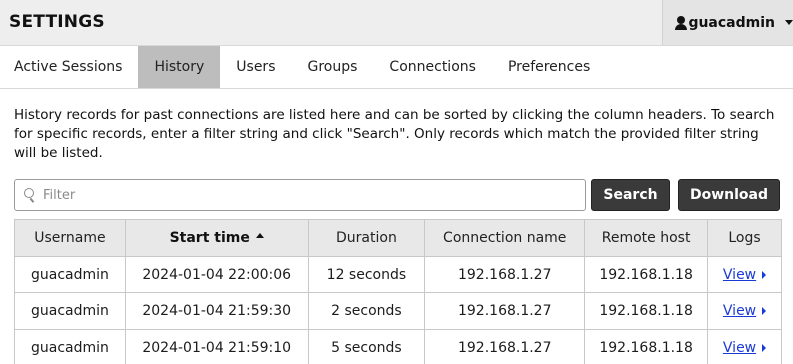 Image resolution: width=793 pixels, height=364 pixels. I want to click on user-icon, so click(681, 22).